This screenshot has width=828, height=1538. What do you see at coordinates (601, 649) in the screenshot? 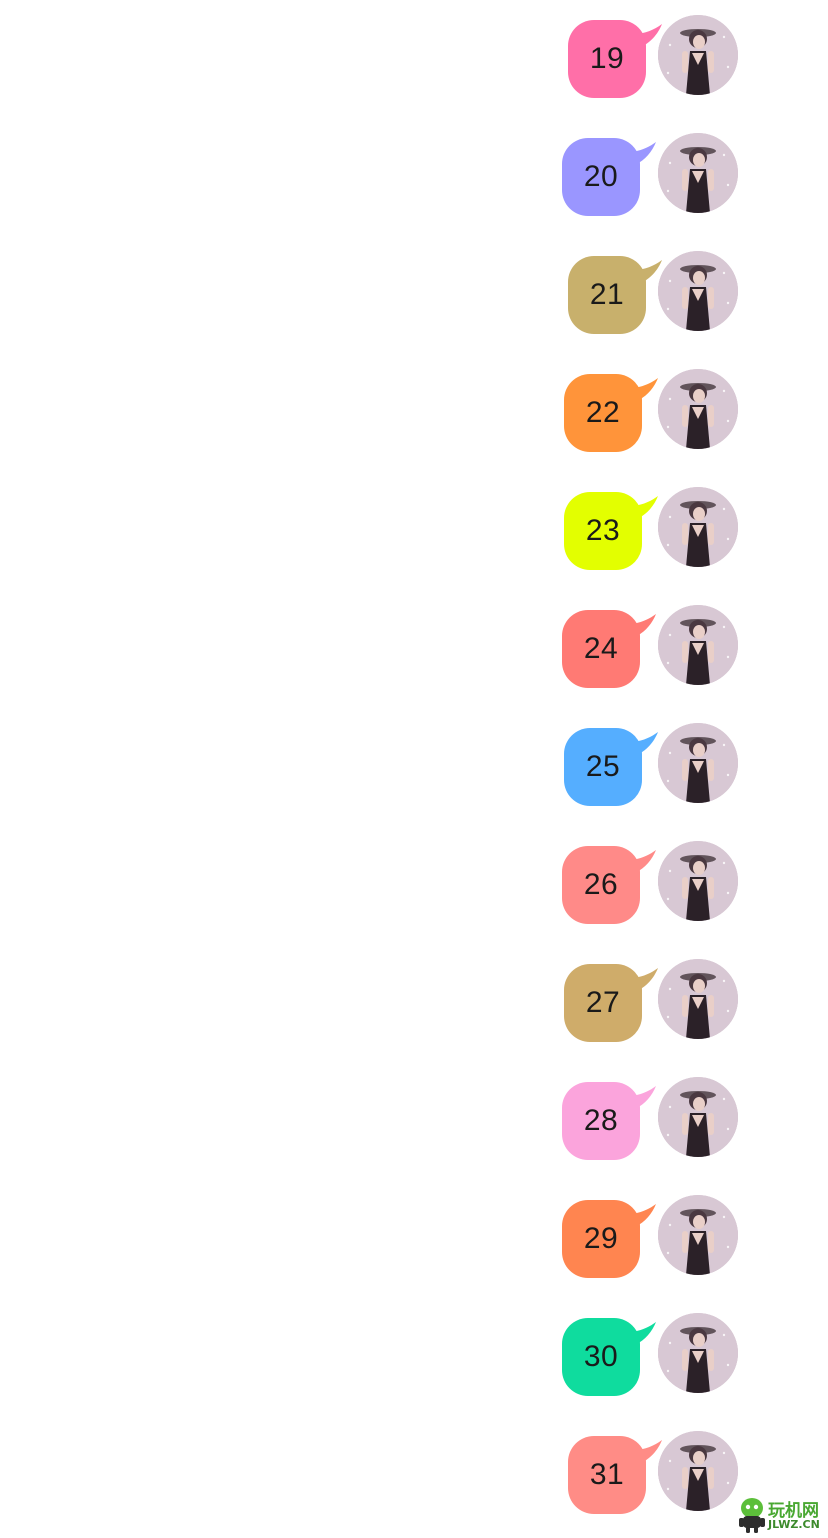
I see `message-bubble: 24` at bounding box center [601, 649].